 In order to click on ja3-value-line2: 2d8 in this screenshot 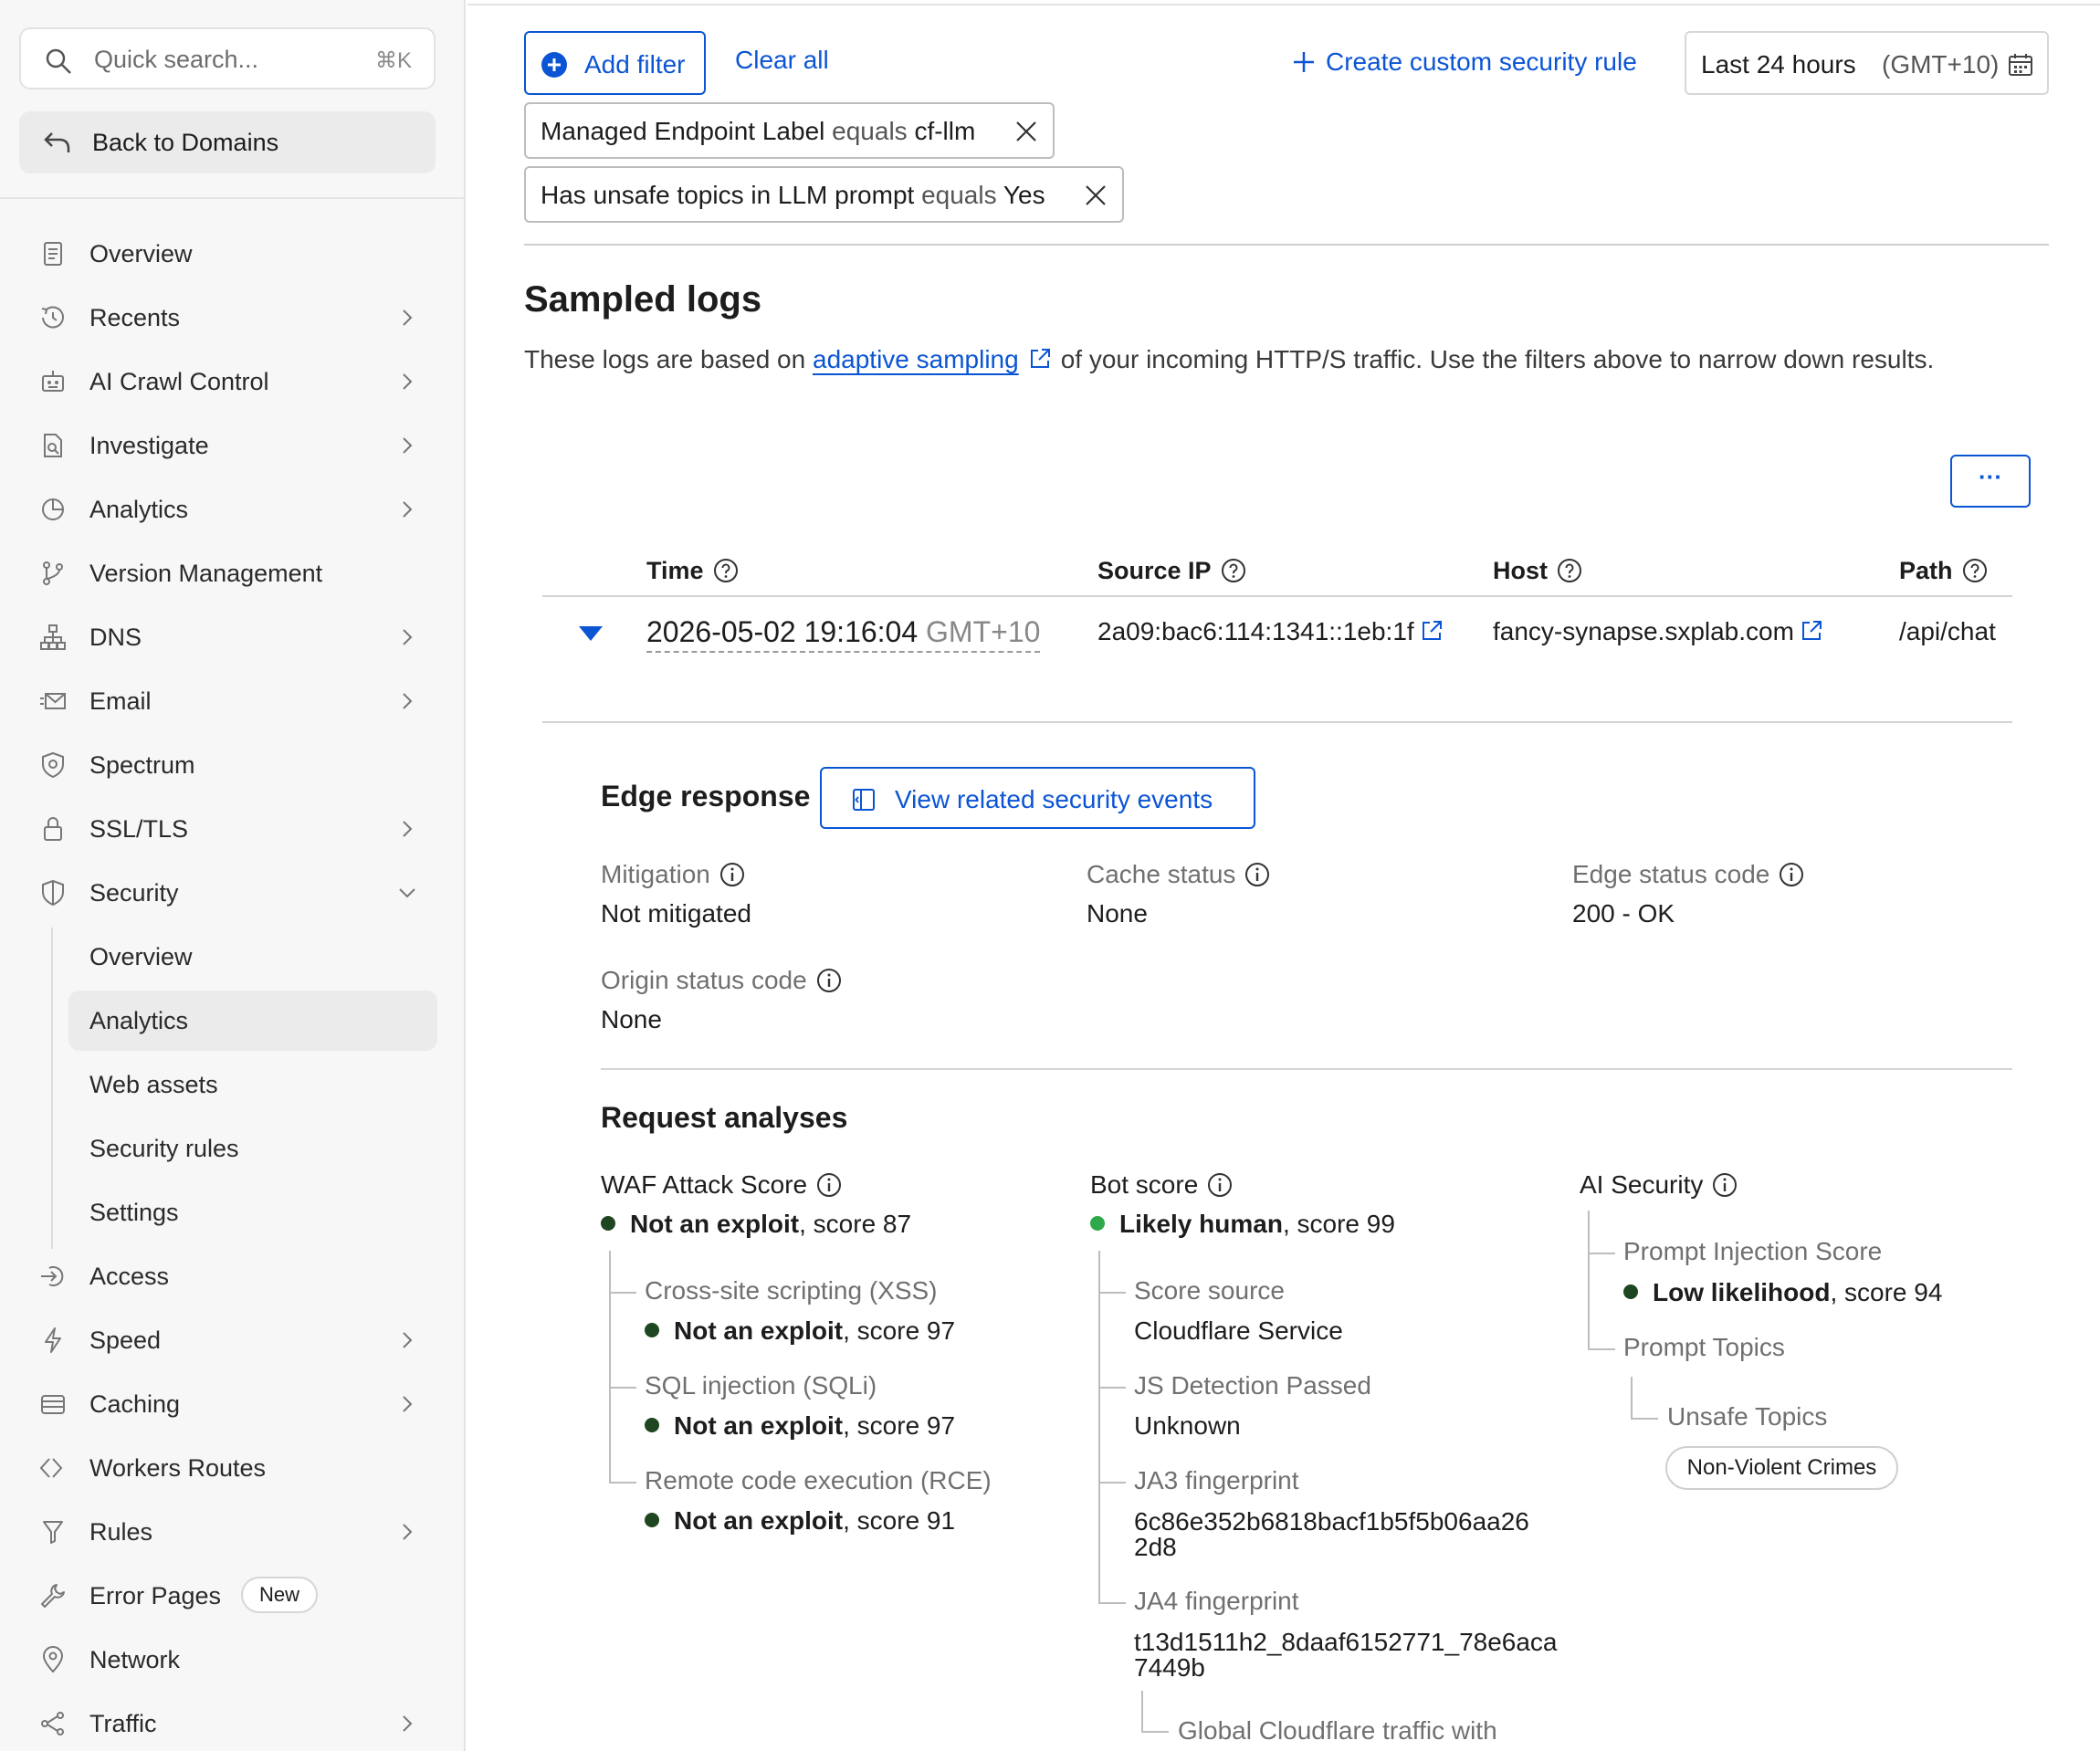, I will do `click(1156, 1547)`.